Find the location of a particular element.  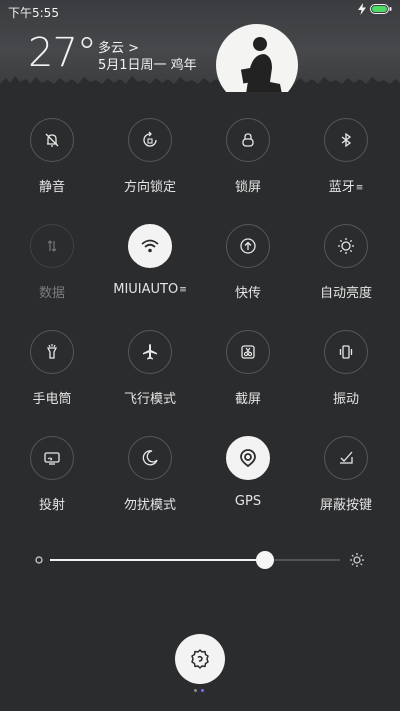

flashlight-icon is located at coordinates (52, 352).